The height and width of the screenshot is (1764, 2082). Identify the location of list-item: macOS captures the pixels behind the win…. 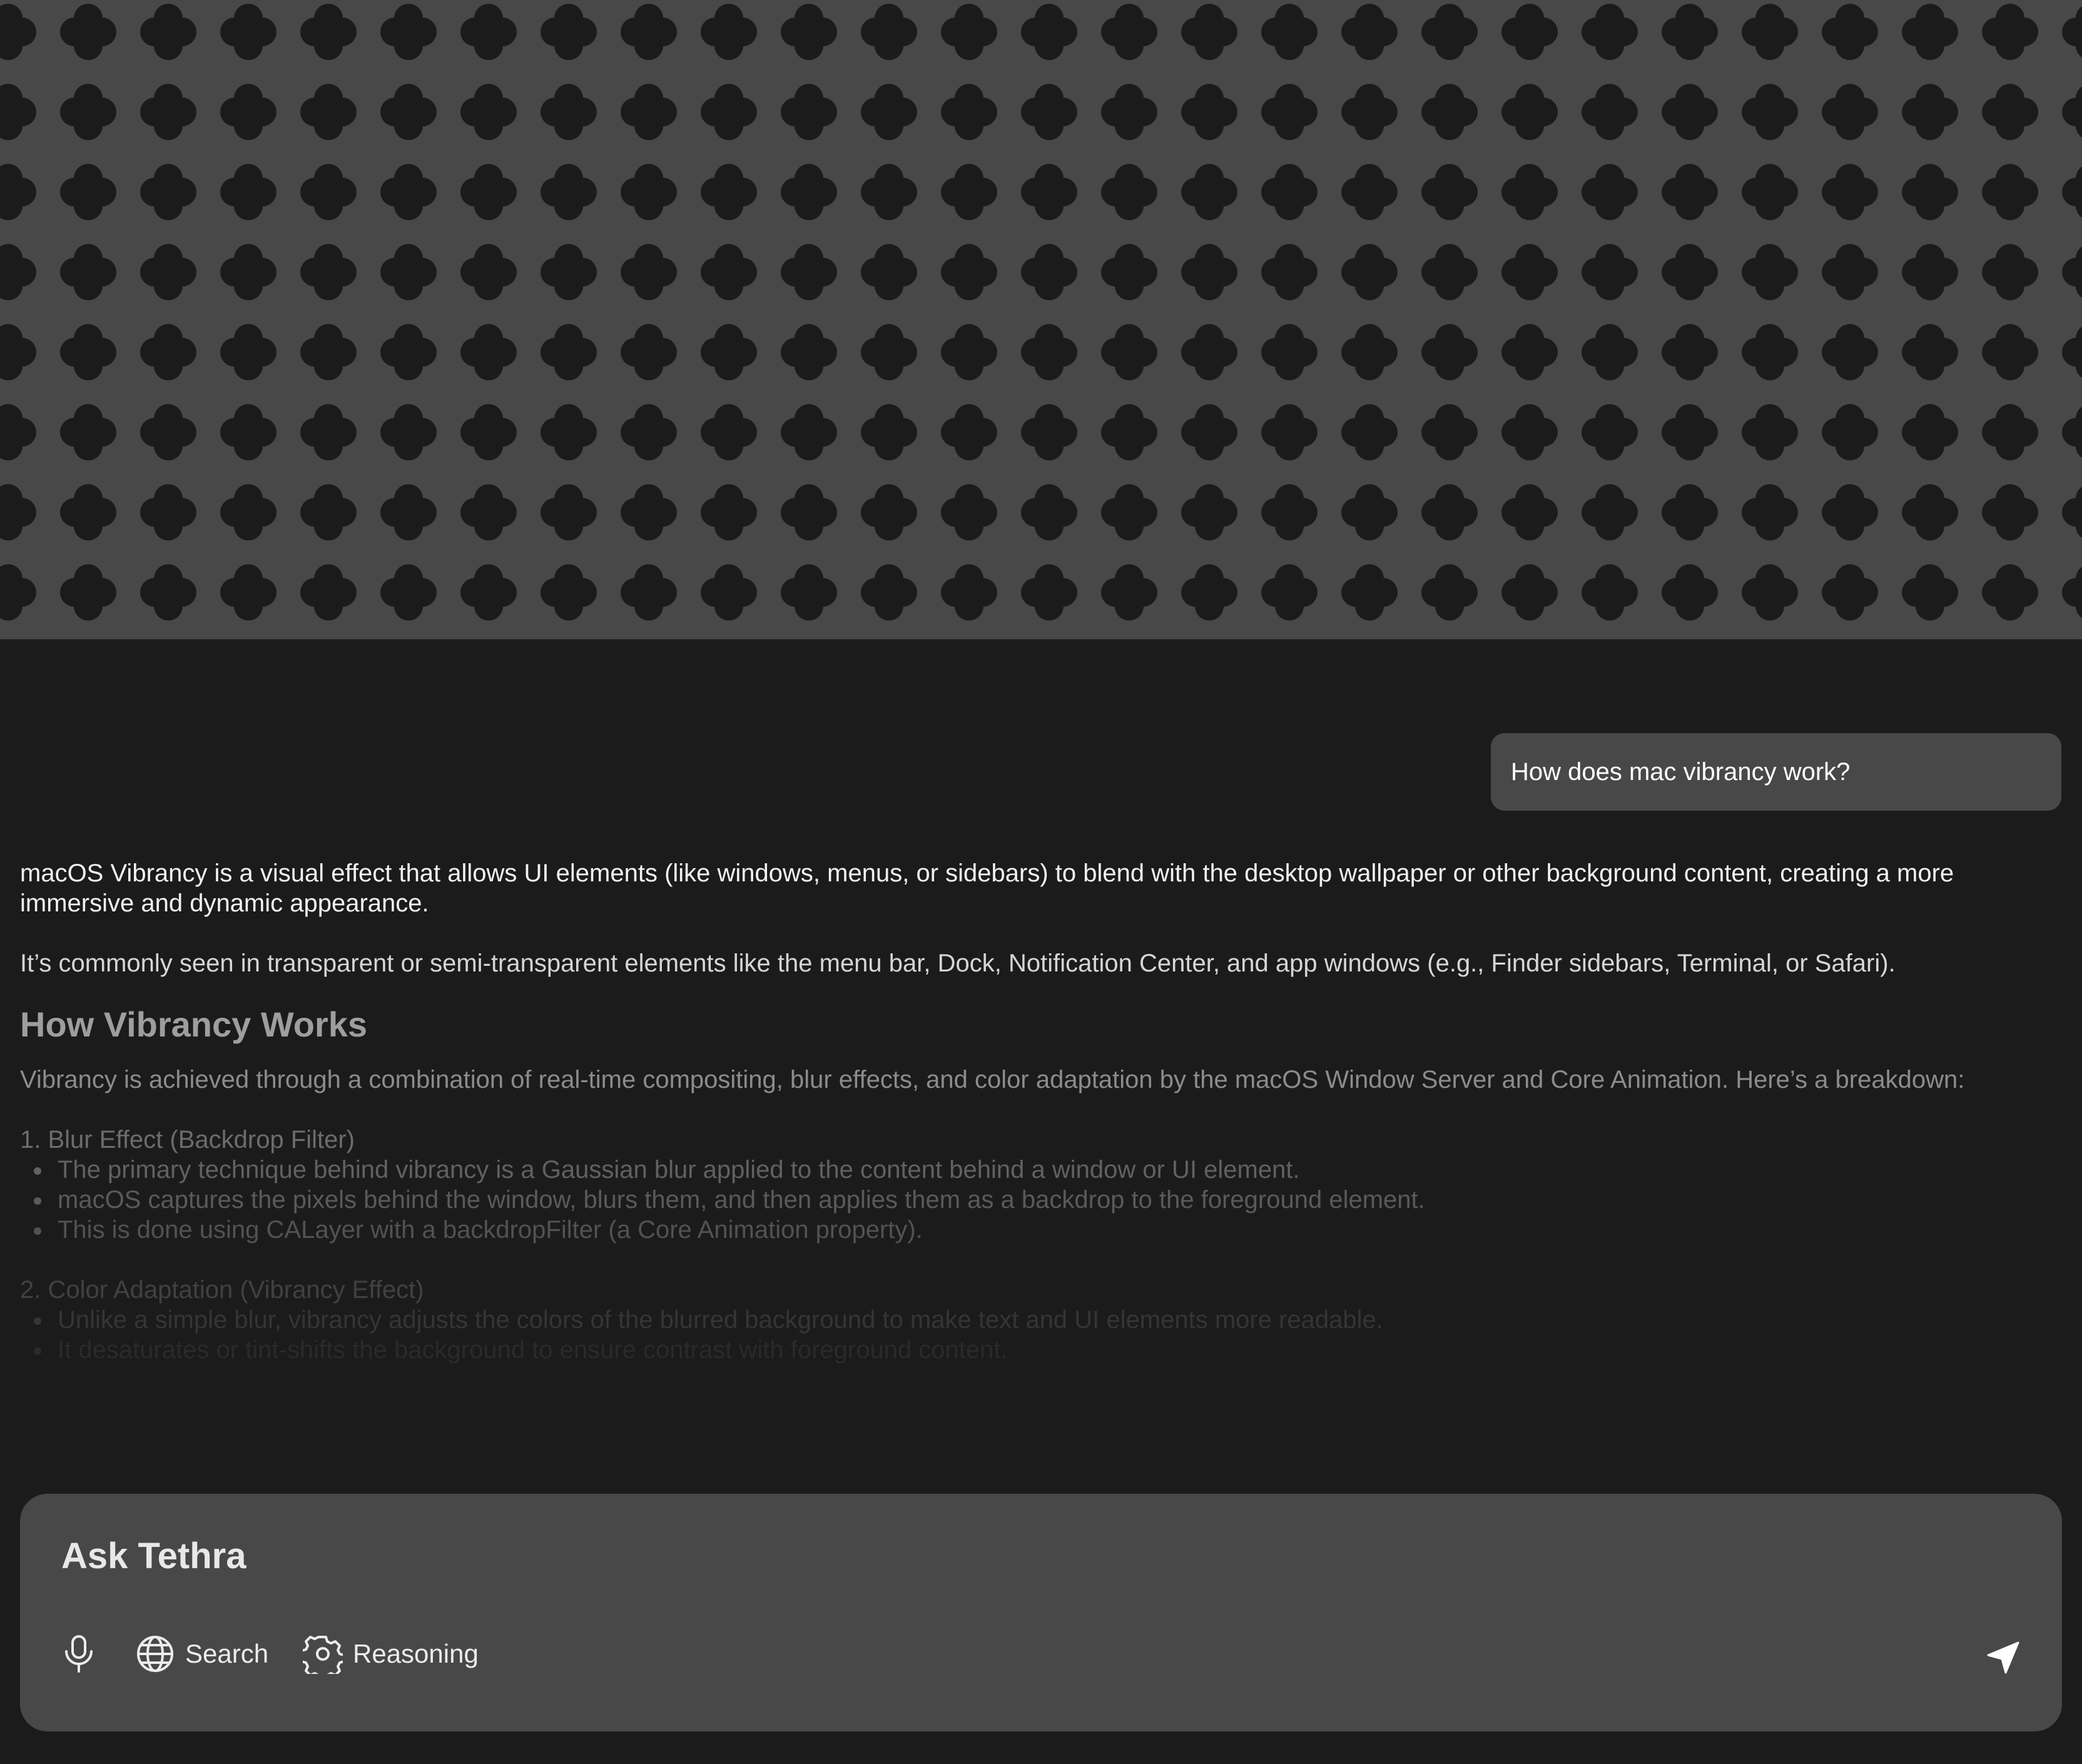
(1033, 1200).